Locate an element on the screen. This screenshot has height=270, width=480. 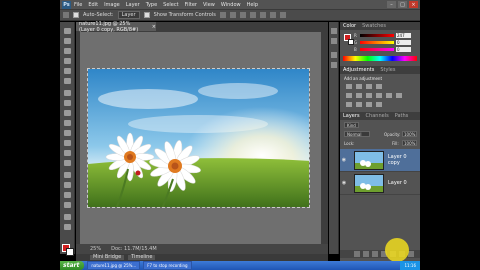
auto-select-dropdown: Layer is located at coordinates (128, 15).